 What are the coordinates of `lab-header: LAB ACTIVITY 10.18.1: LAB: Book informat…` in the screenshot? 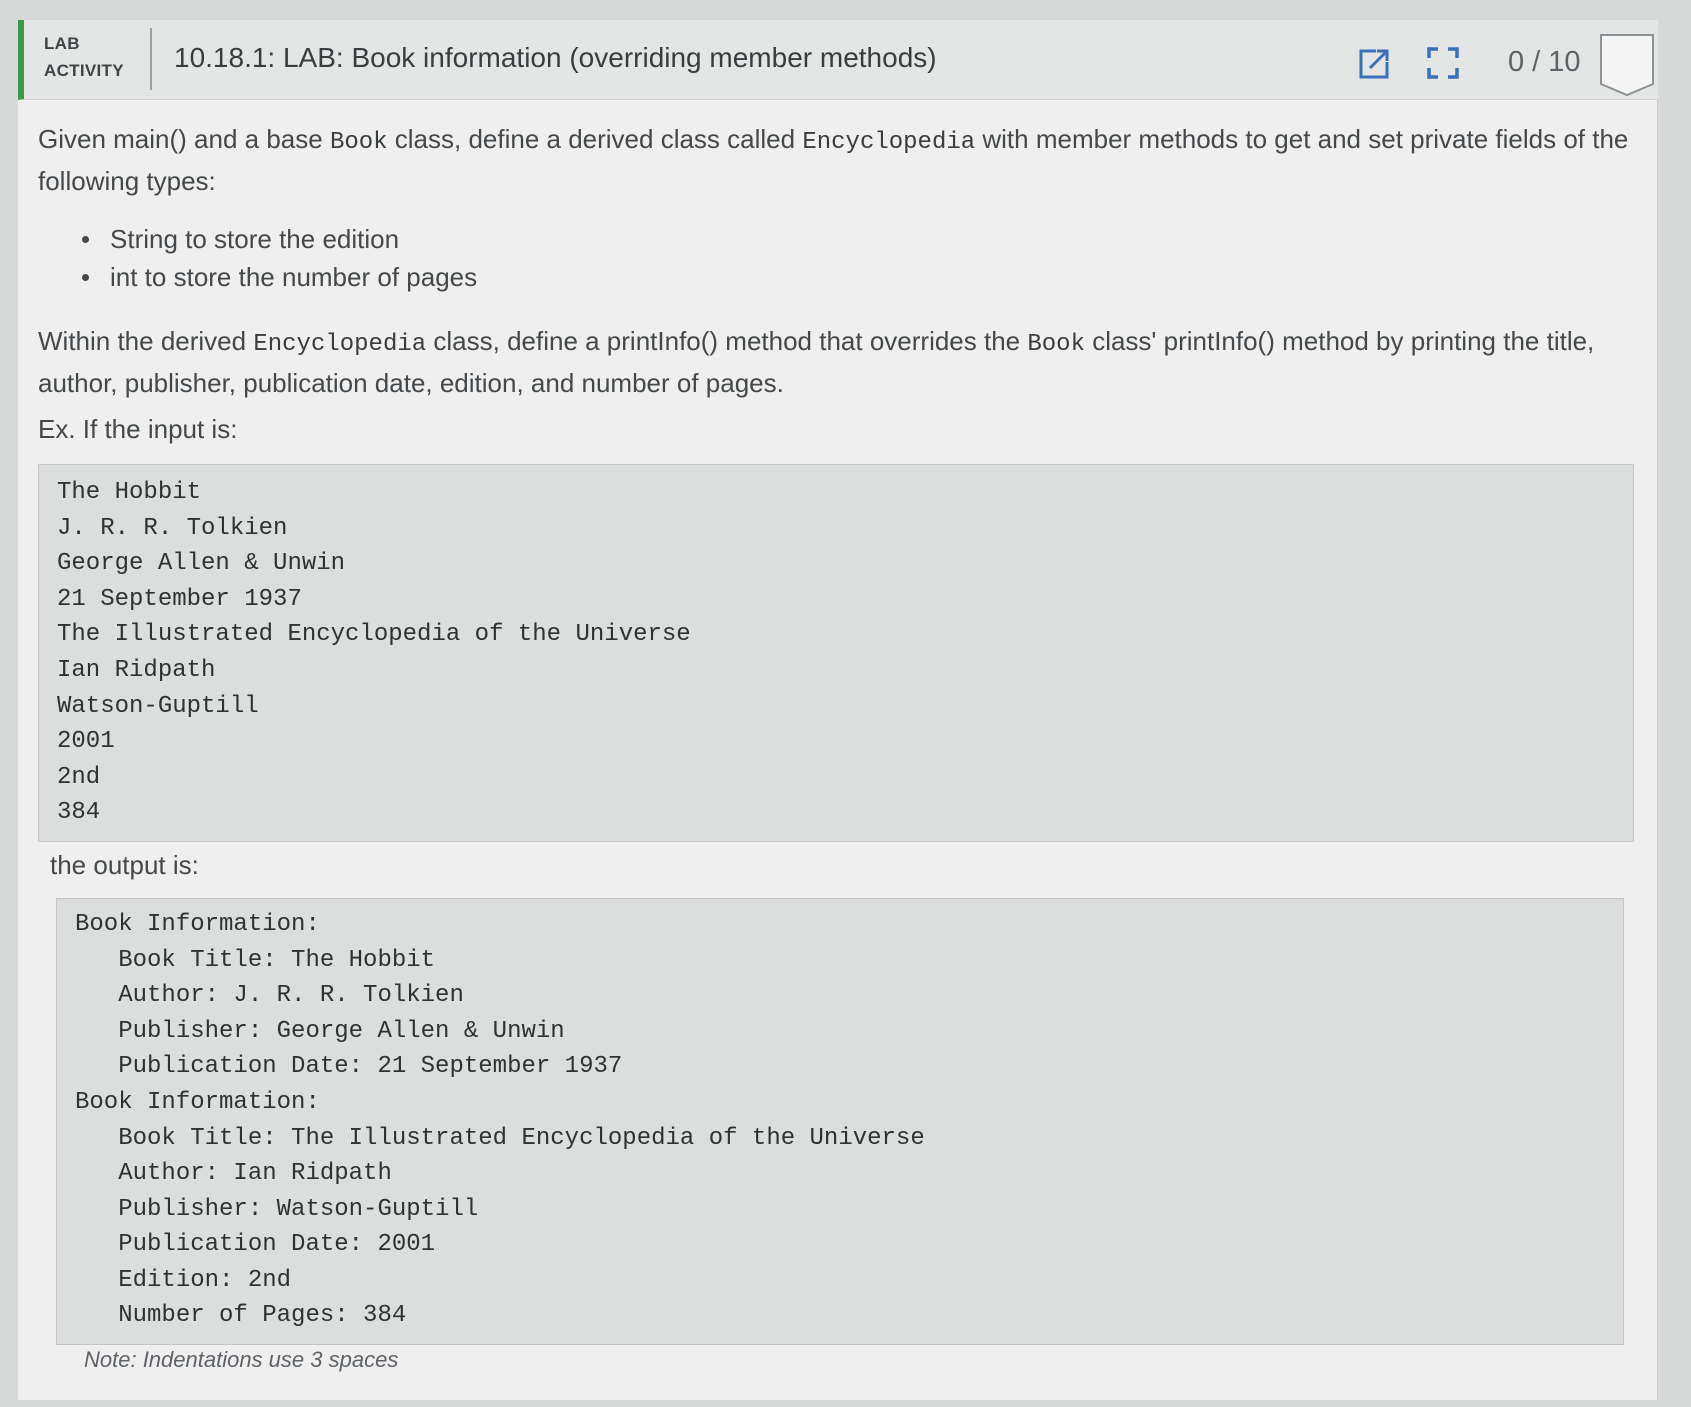 It's located at (838, 60).